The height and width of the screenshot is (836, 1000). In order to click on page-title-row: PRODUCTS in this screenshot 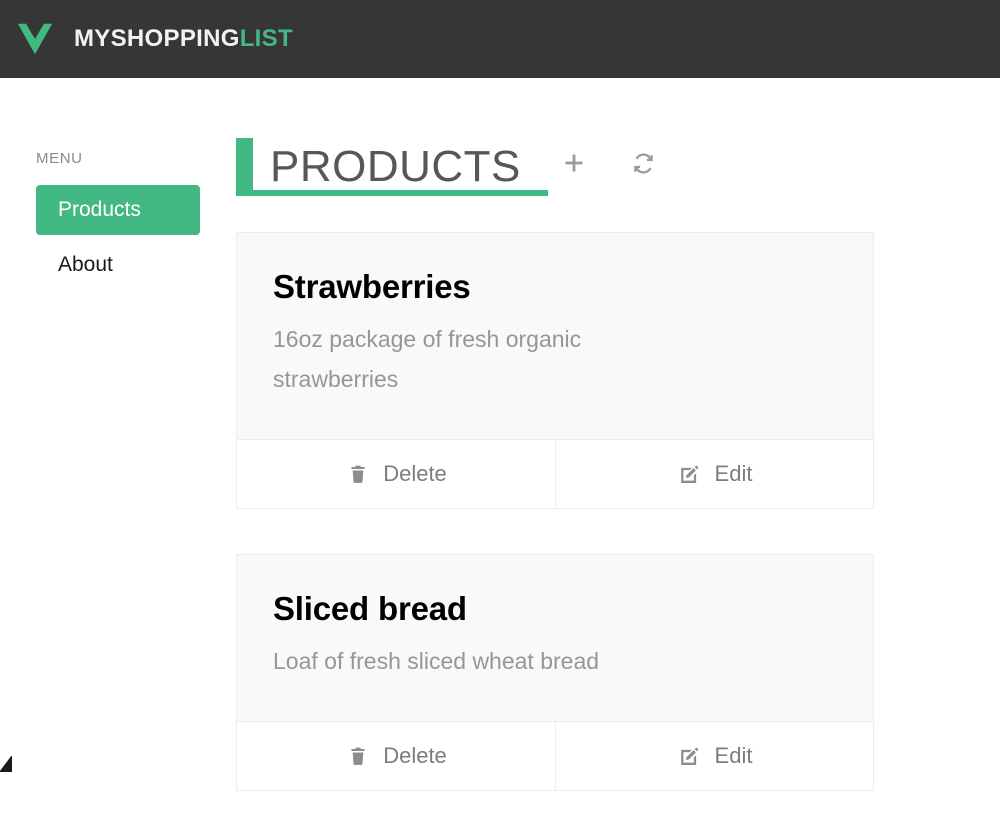, I will do `click(556, 172)`.